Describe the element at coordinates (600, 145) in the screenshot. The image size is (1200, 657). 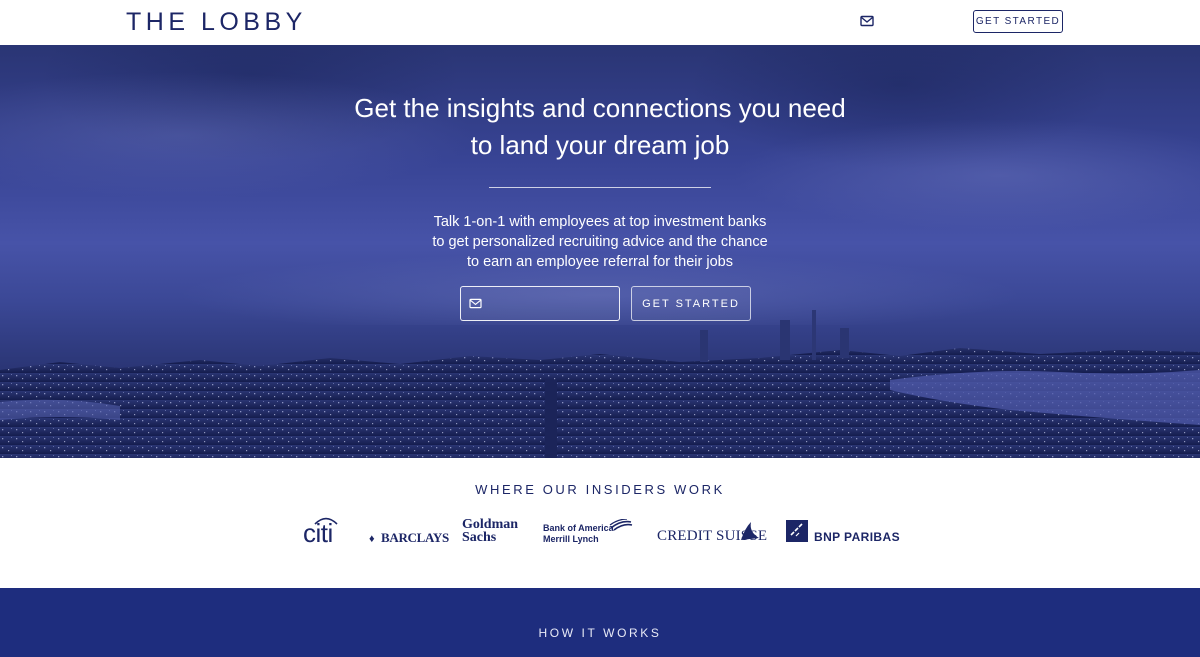
I see `hero-headline-line-2: to land your dream job` at that location.